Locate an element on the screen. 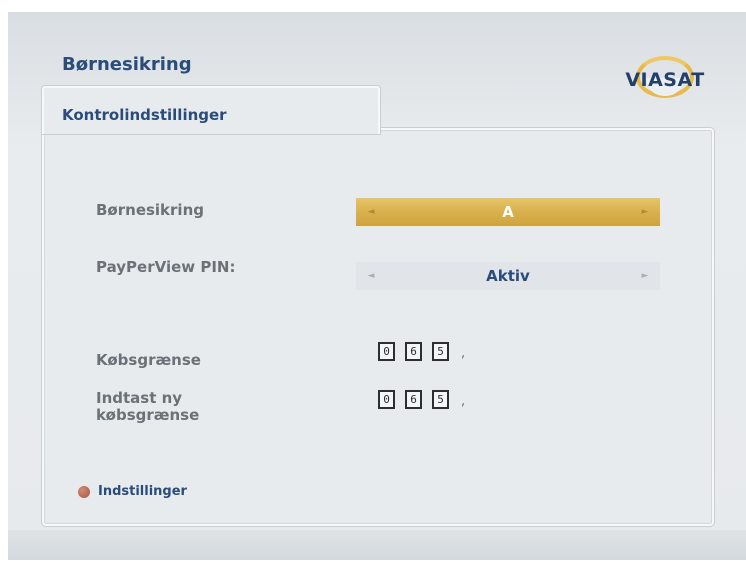  settings-hint-label: Indstillinger is located at coordinates (142, 491).